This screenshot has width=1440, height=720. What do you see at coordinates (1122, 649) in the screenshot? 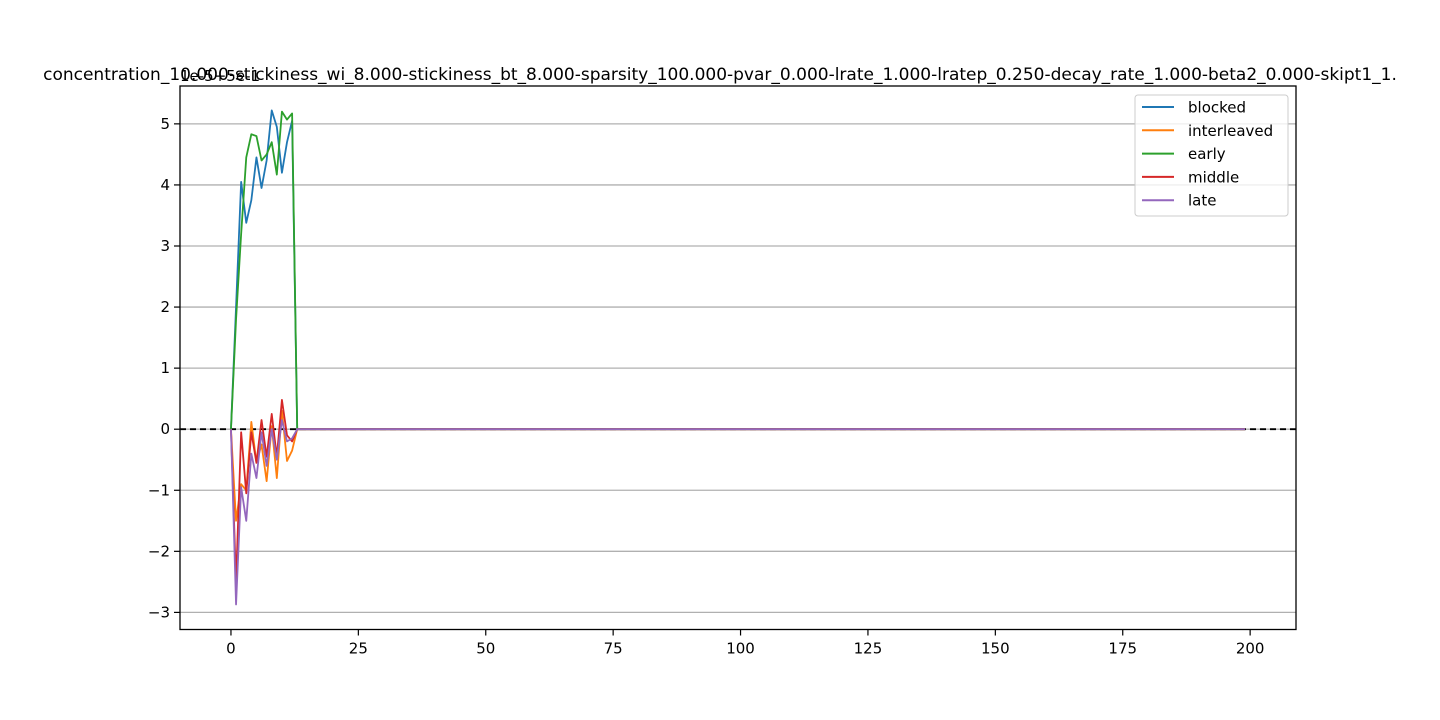
I see `x-tick-label: 175` at bounding box center [1122, 649].